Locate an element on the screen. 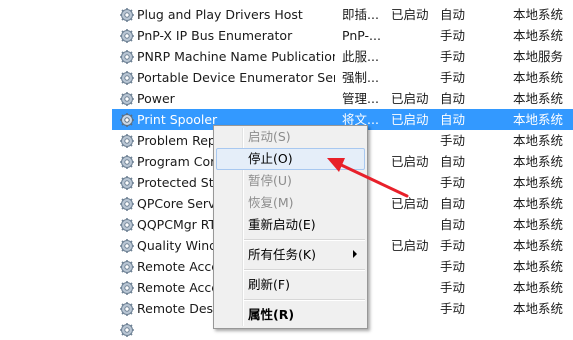 Image resolution: width=573 pixels, height=340 pixels. menu-item-refresh: 刷新(F) is located at coordinates (290, 285).